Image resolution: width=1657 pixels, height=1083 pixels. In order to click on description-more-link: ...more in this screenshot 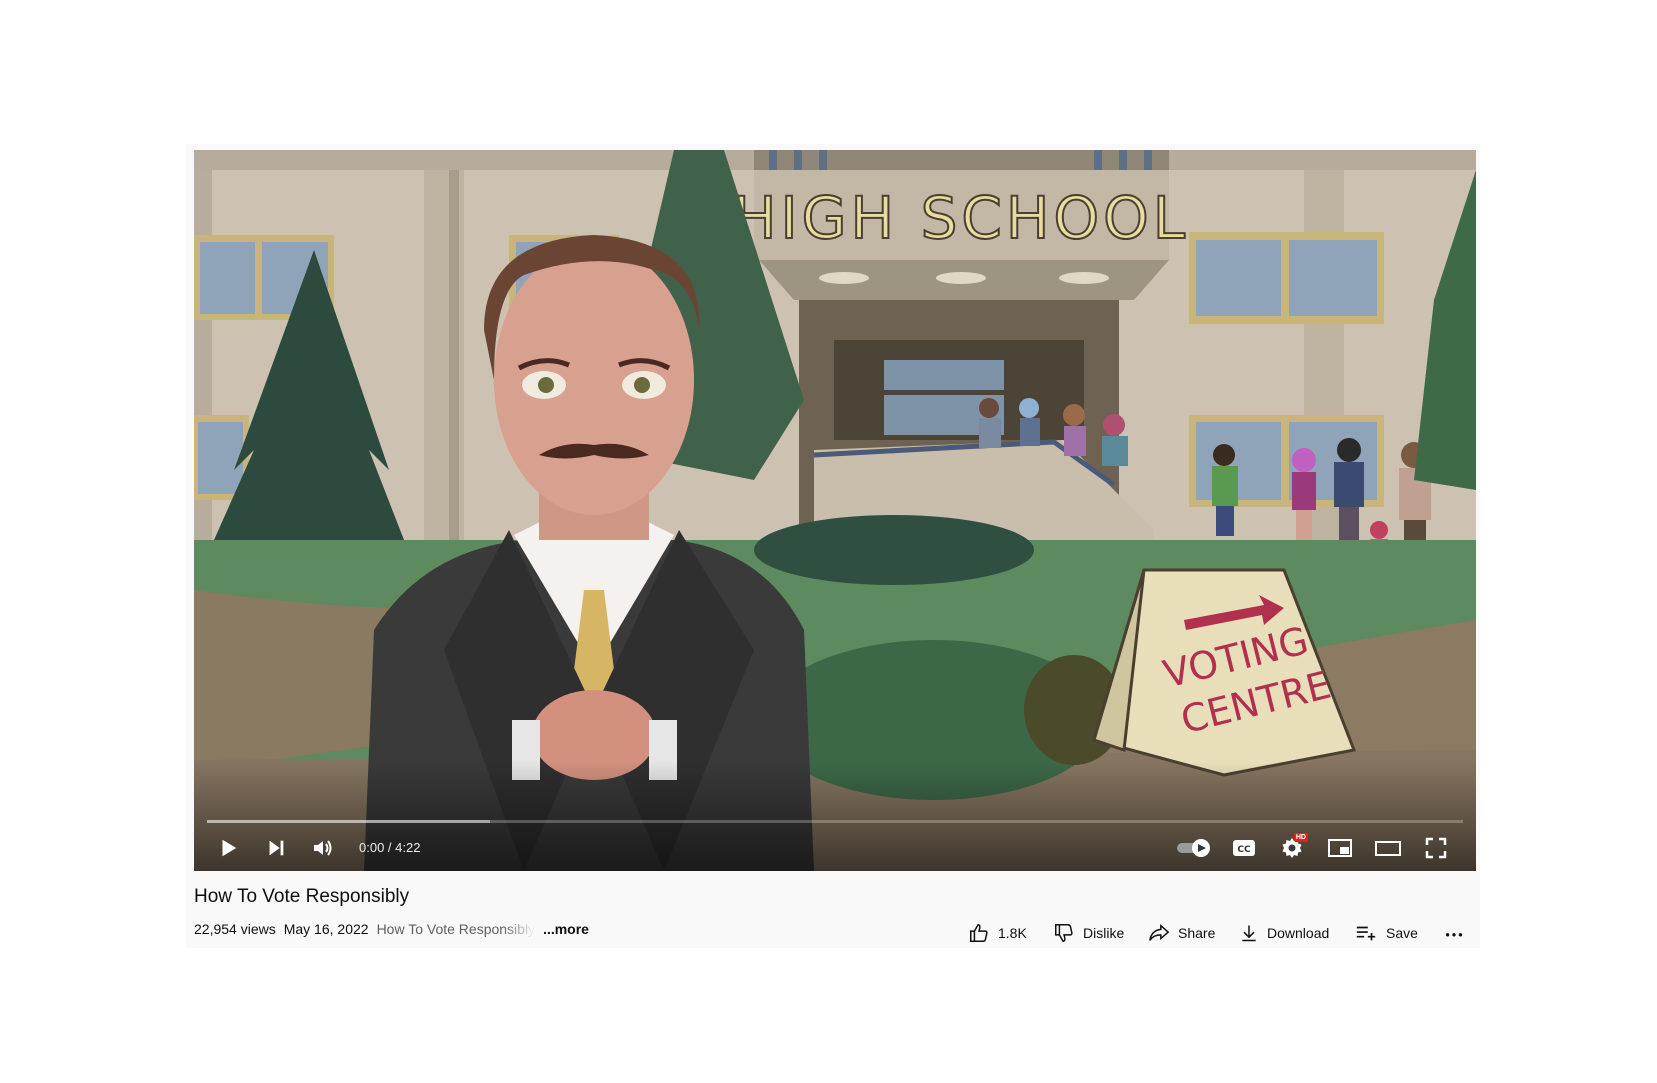, I will do `click(566, 929)`.